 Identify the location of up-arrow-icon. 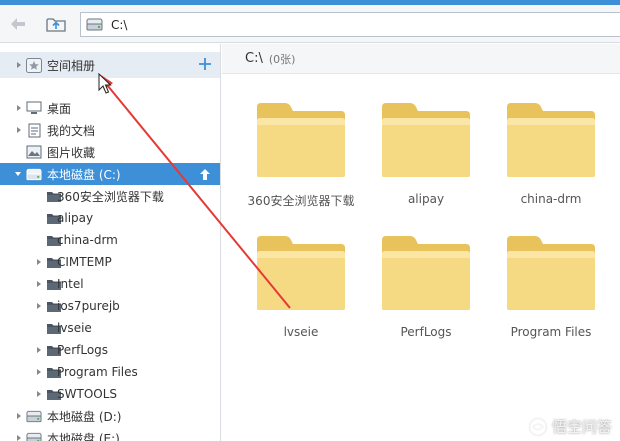
(205, 174).